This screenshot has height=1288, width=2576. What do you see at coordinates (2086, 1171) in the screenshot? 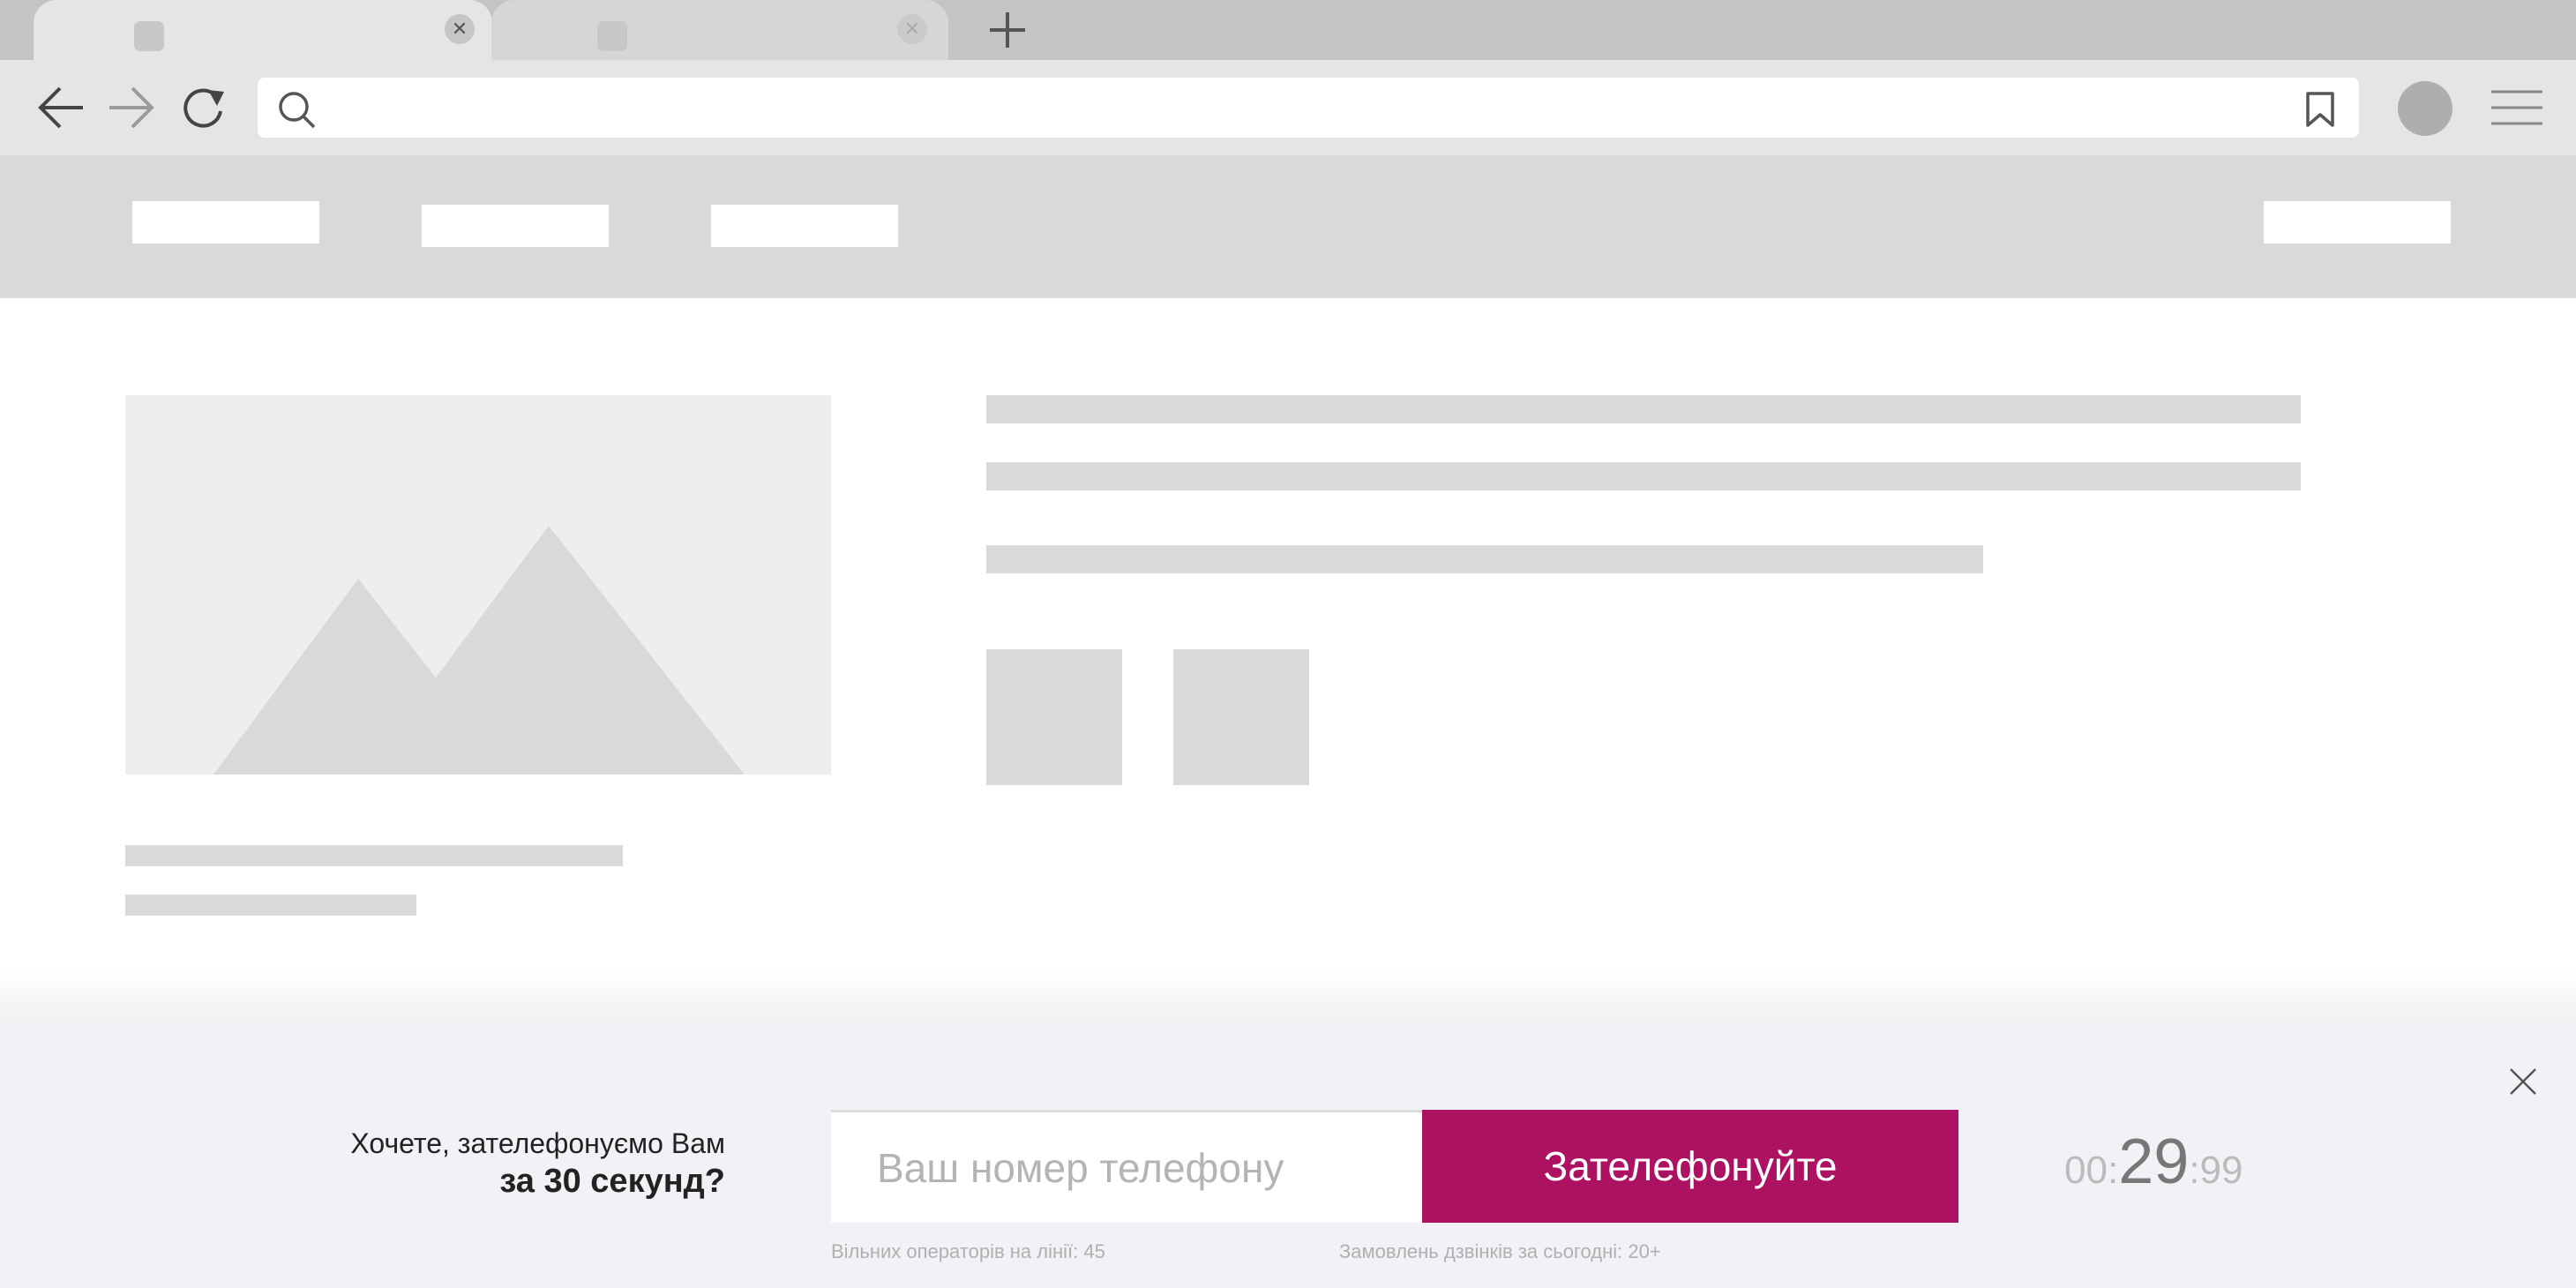
I see `timer-minutes: 00` at bounding box center [2086, 1171].